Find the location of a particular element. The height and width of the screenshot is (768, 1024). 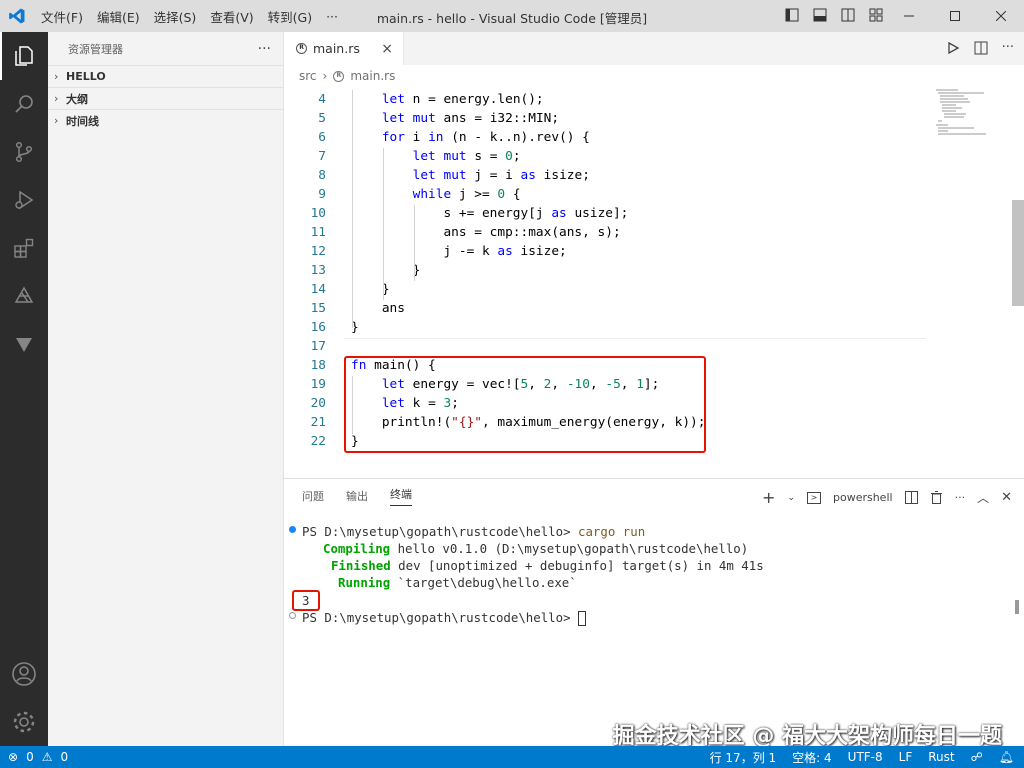

kill-terminal-icon is located at coordinates (936, 497).